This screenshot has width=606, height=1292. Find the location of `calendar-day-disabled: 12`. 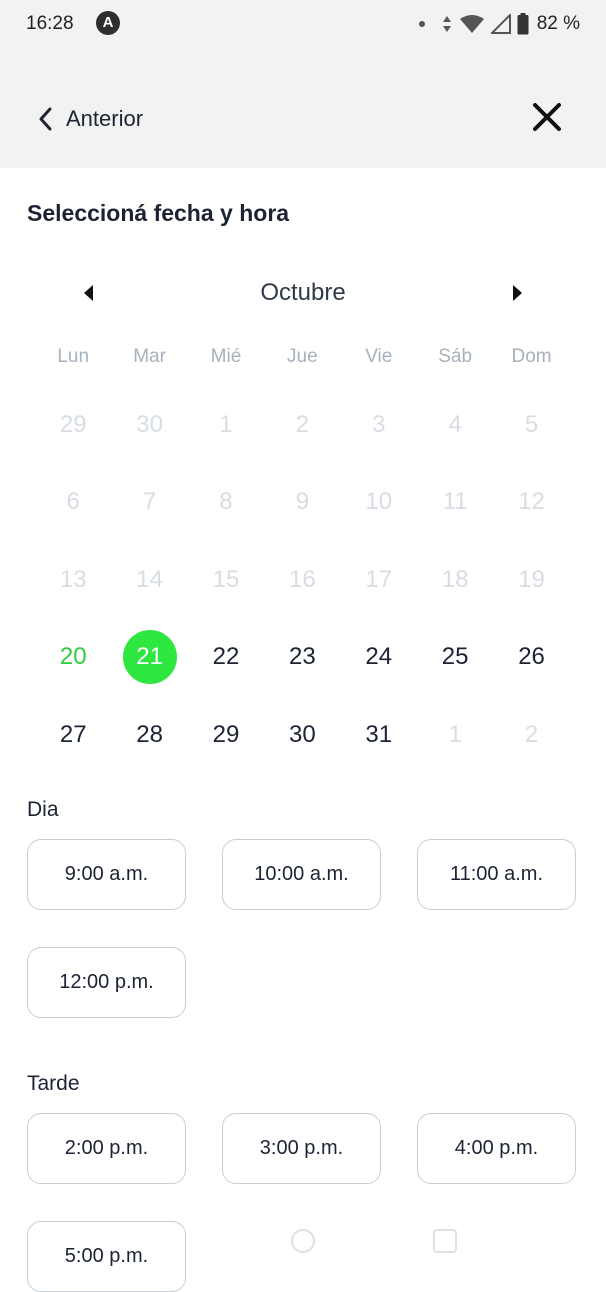

calendar-day-disabled: 12 is located at coordinates (531, 502).